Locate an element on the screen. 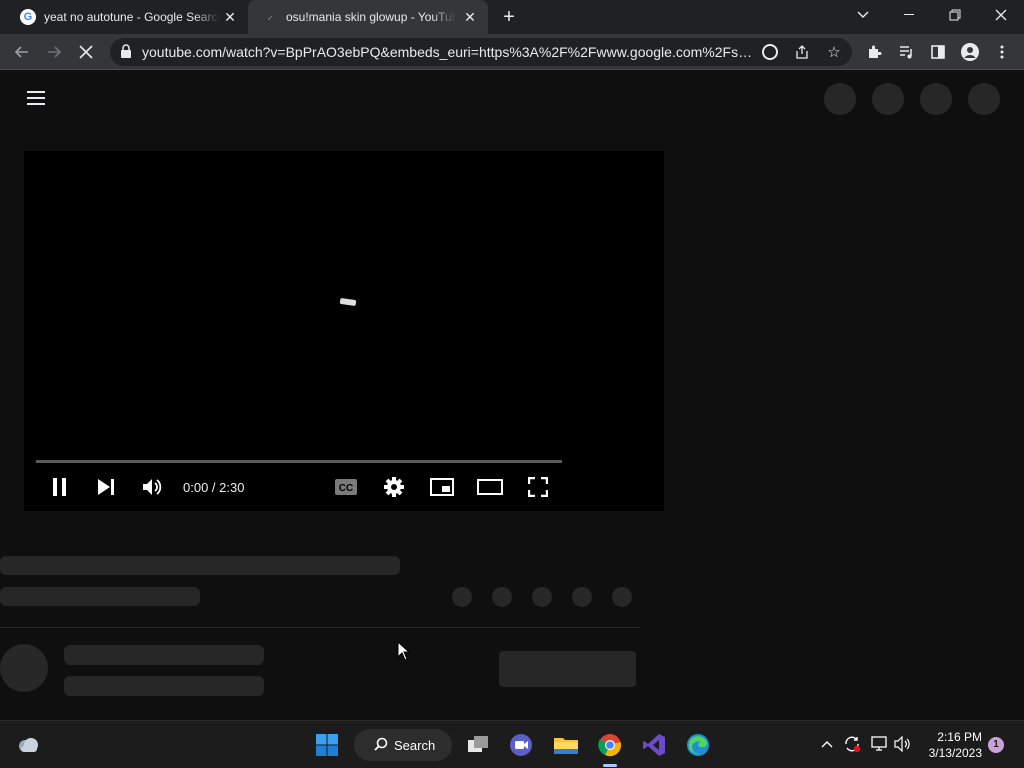 Image resolution: width=1024 pixels, height=768 pixels. side-panel-icon is located at coordinates (938, 52).